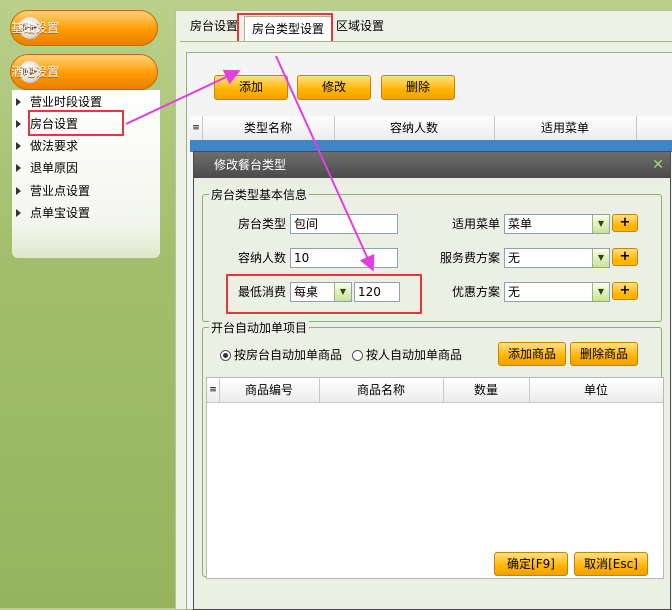 The image size is (672, 610). Describe the element at coordinates (250, 163) in the screenshot. I see `annotation-arrows` at that location.